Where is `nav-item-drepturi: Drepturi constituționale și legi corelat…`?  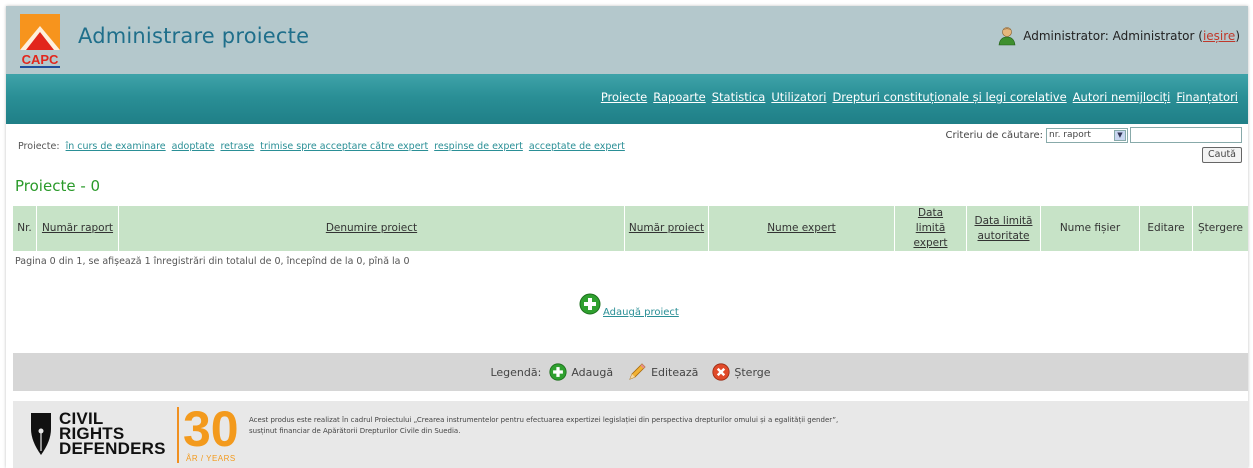
nav-item-drepturi: Drepturi constituționale și legi corelat… is located at coordinates (949, 97).